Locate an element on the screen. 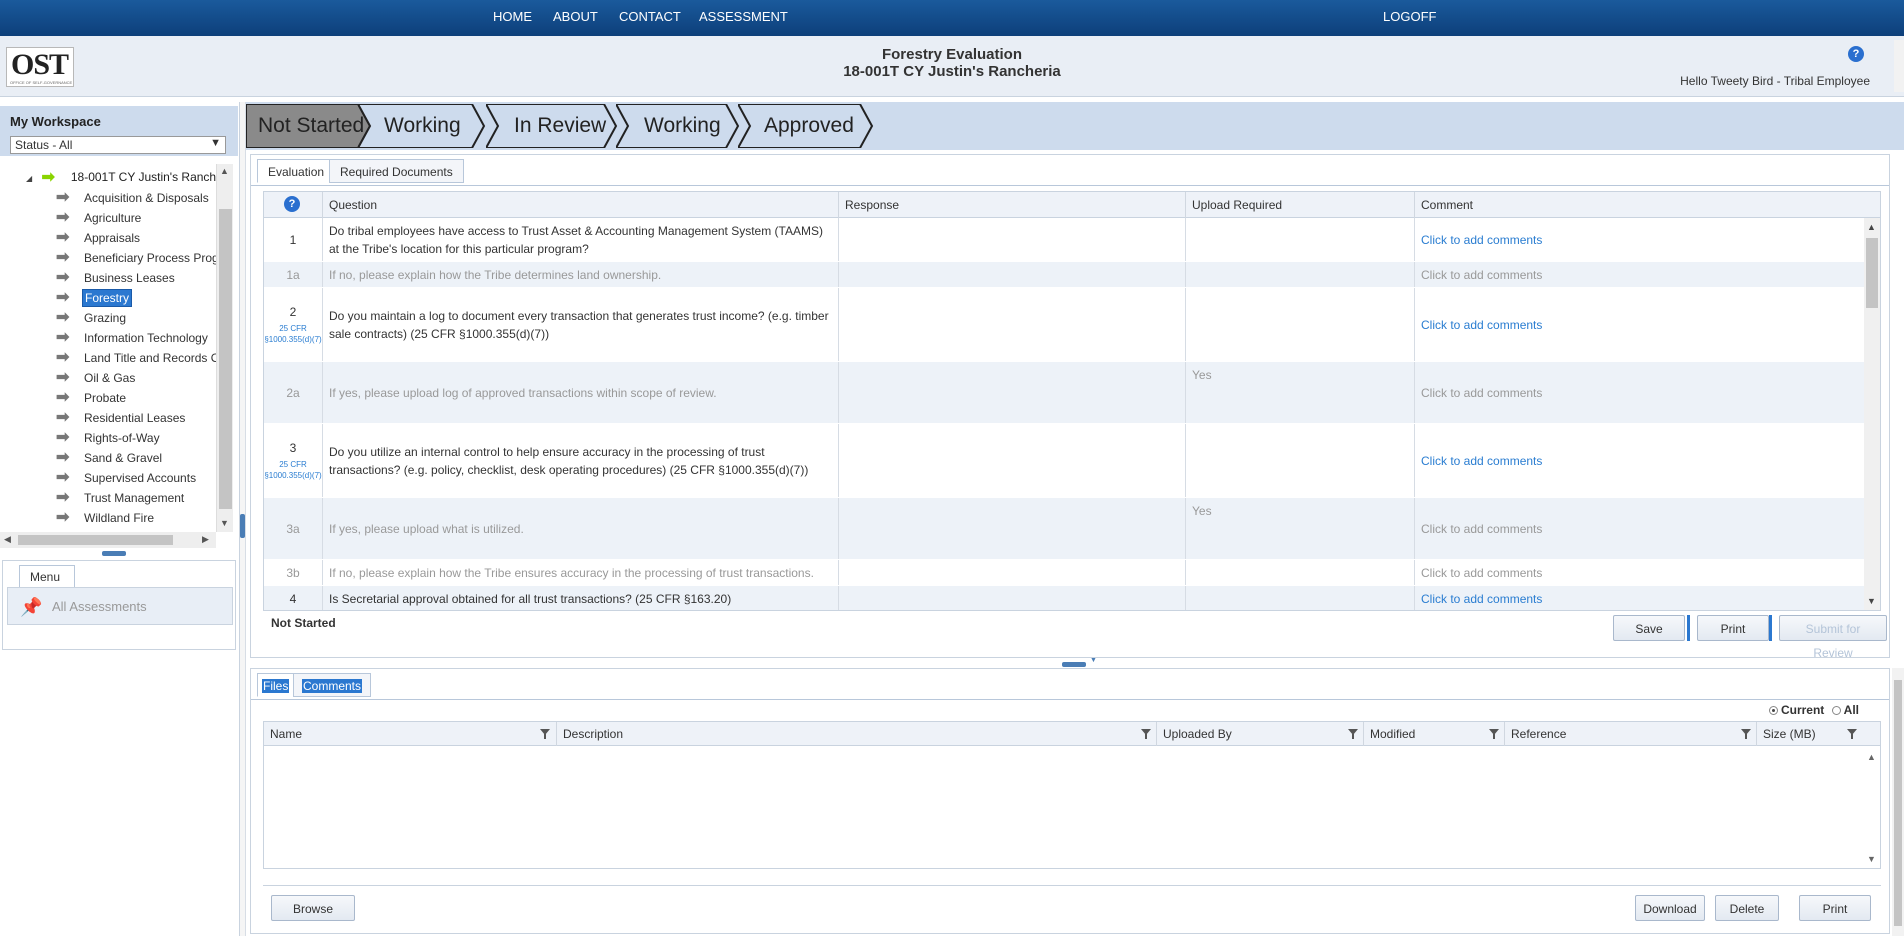  column-header-uploaded-by: Uploaded By is located at coordinates (1259, 734).